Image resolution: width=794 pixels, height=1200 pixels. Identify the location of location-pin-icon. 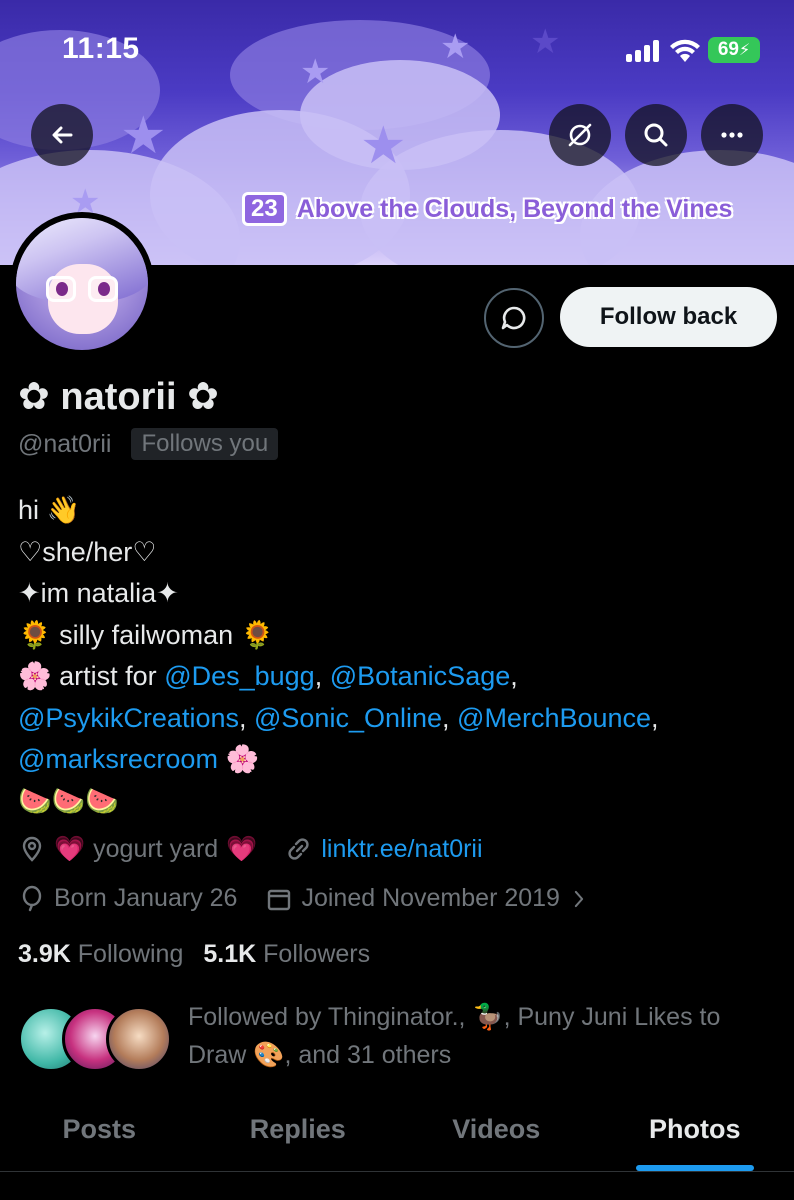
(32, 849).